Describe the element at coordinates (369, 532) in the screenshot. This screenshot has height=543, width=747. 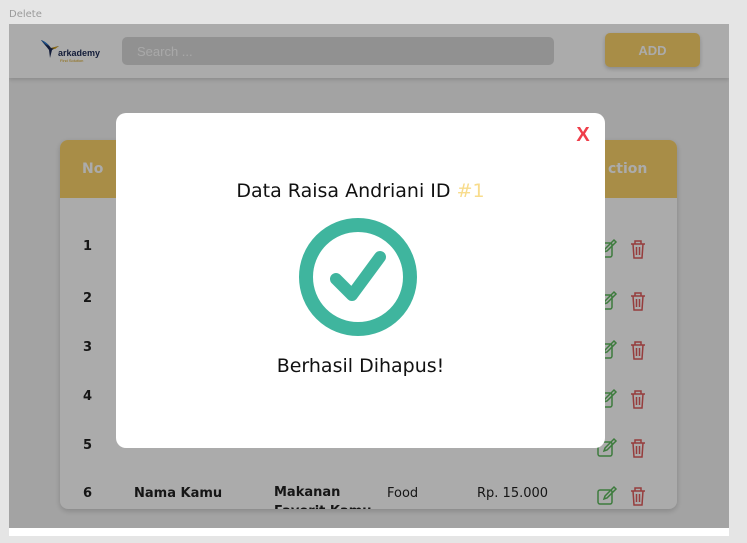
I see `frame-bottom` at that location.